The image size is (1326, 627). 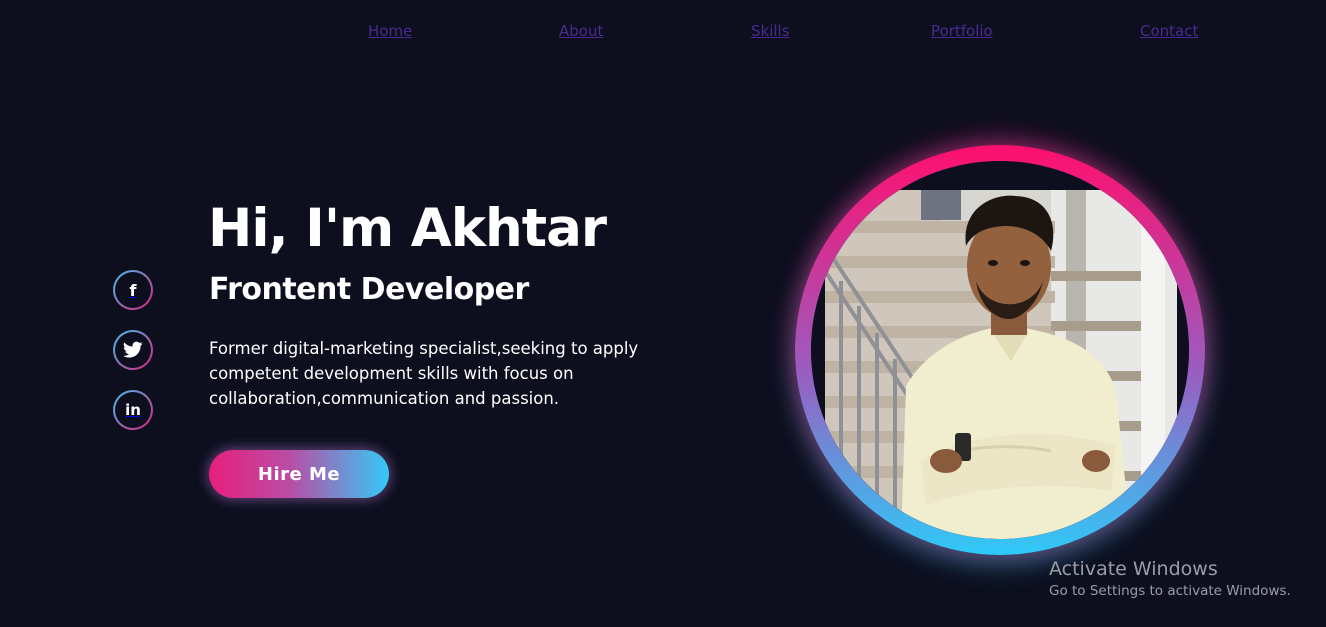 I want to click on facebook-link: f, so click(x=133, y=290).